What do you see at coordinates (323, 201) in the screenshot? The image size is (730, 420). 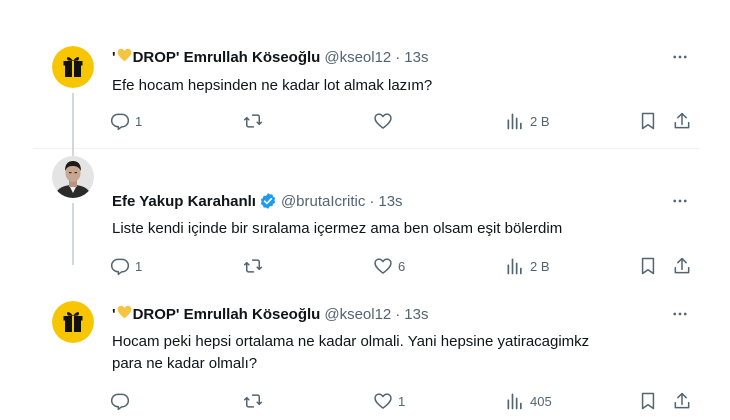 I see `user-handle: @brutaIcritic` at bounding box center [323, 201].